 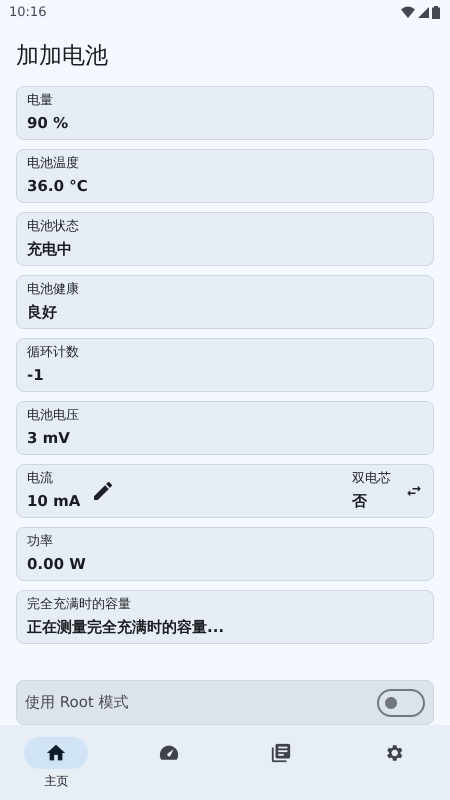 I want to click on signal-icon, so click(x=423, y=12).